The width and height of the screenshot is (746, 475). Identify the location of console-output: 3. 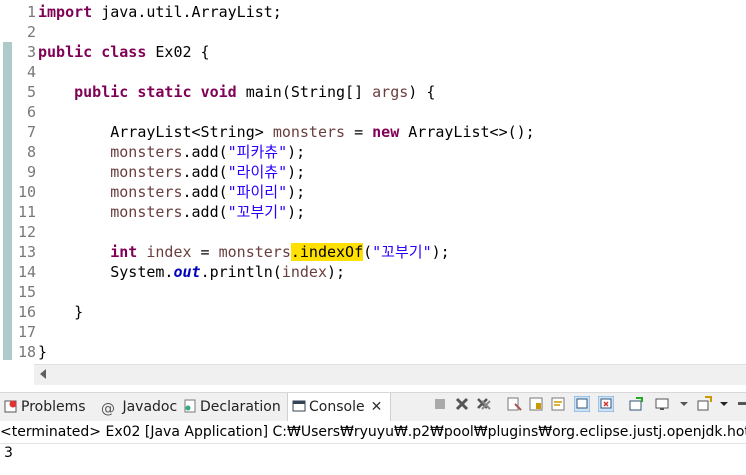
(8, 453).